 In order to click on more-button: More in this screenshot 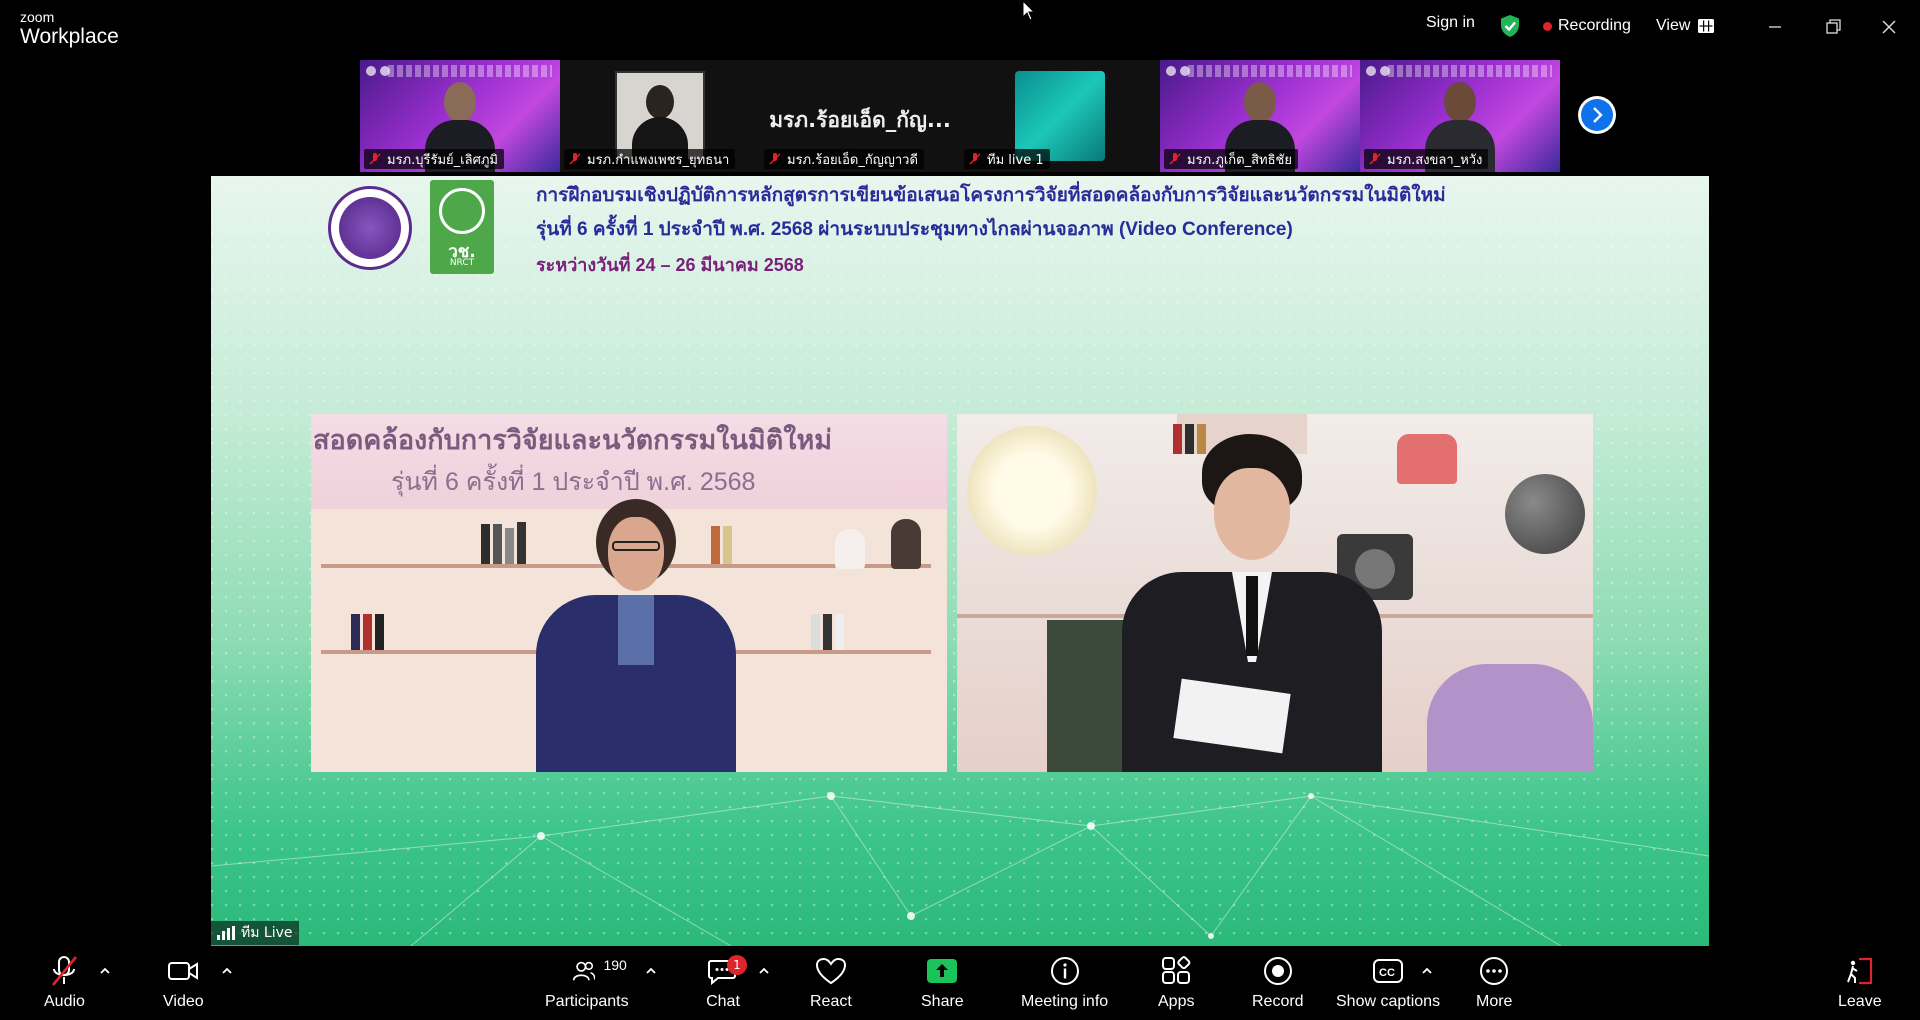, I will do `click(1494, 982)`.